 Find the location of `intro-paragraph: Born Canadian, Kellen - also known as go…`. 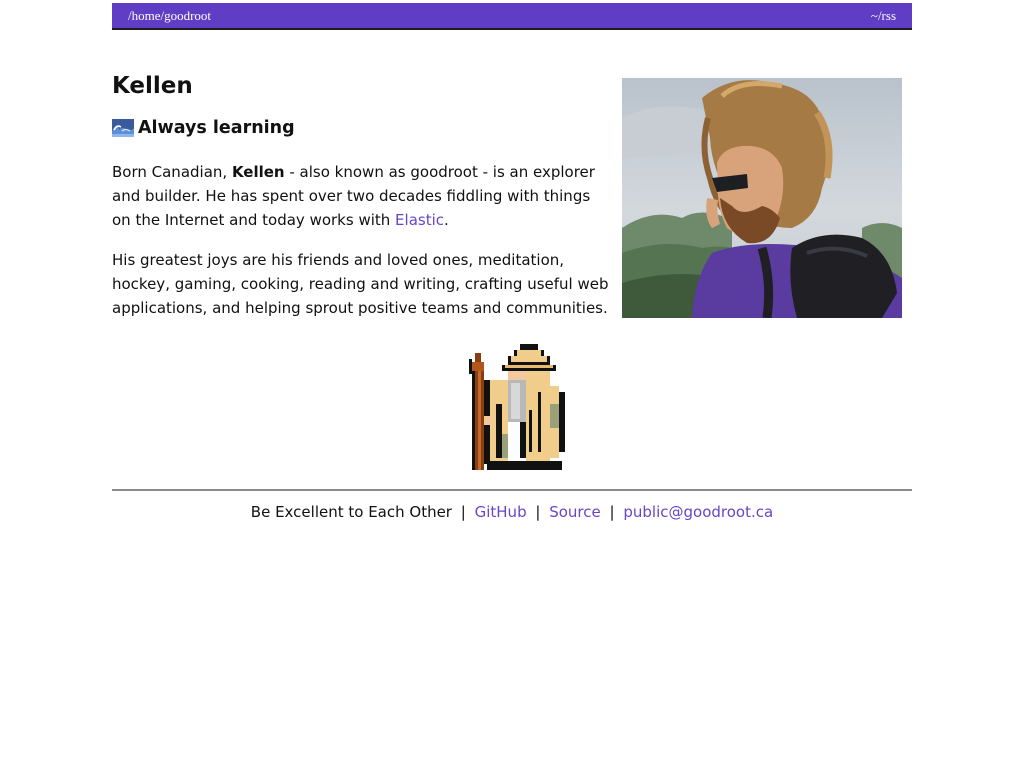

intro-paragraph: Born Canadian, Kellen - also known as go… is located at coordinates (362, 196).